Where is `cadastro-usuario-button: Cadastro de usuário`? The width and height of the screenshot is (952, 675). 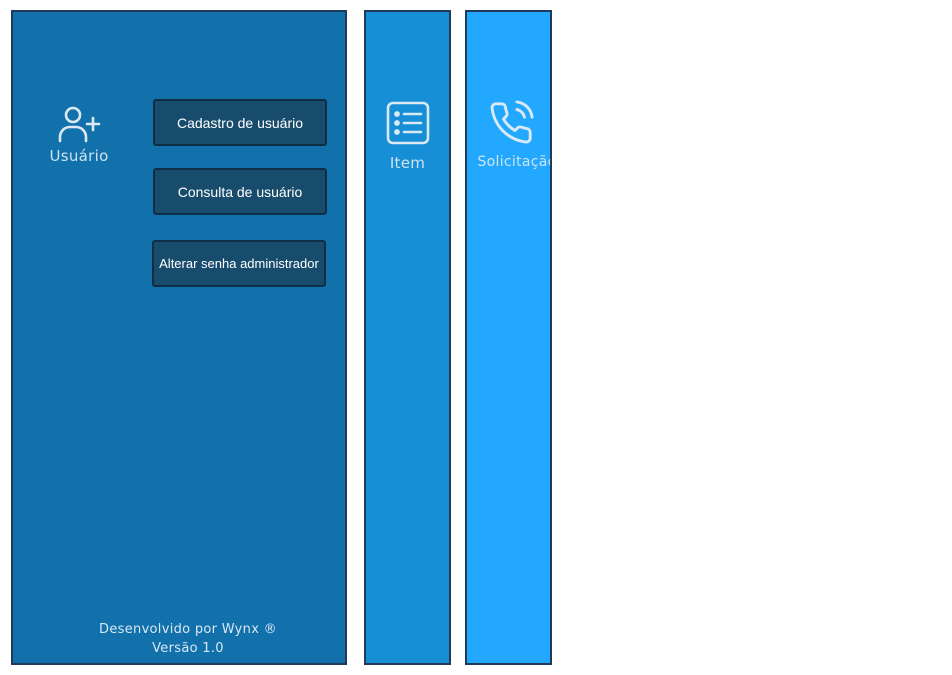
cadastro-usuario-button: Cadastro de usuário is located at coordinates (240, 122).